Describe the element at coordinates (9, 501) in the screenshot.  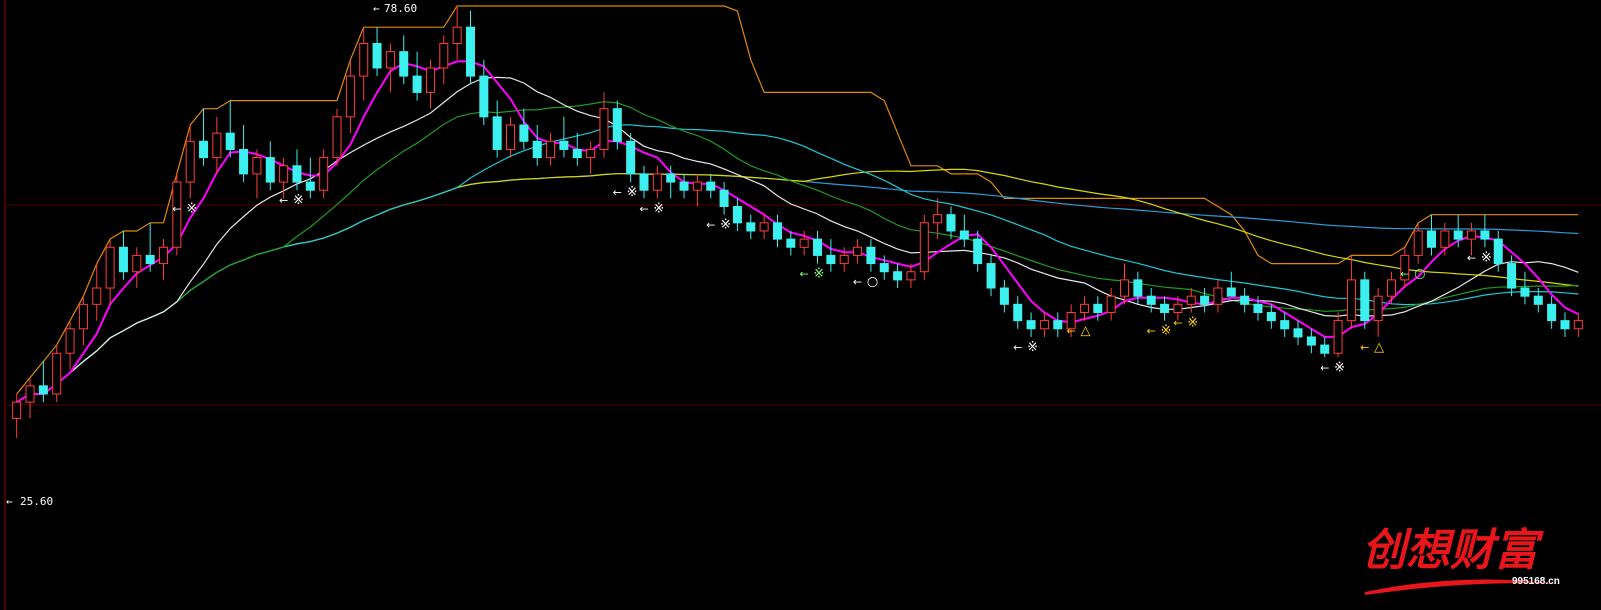
I see `price-low-arrow: ←` at that location.